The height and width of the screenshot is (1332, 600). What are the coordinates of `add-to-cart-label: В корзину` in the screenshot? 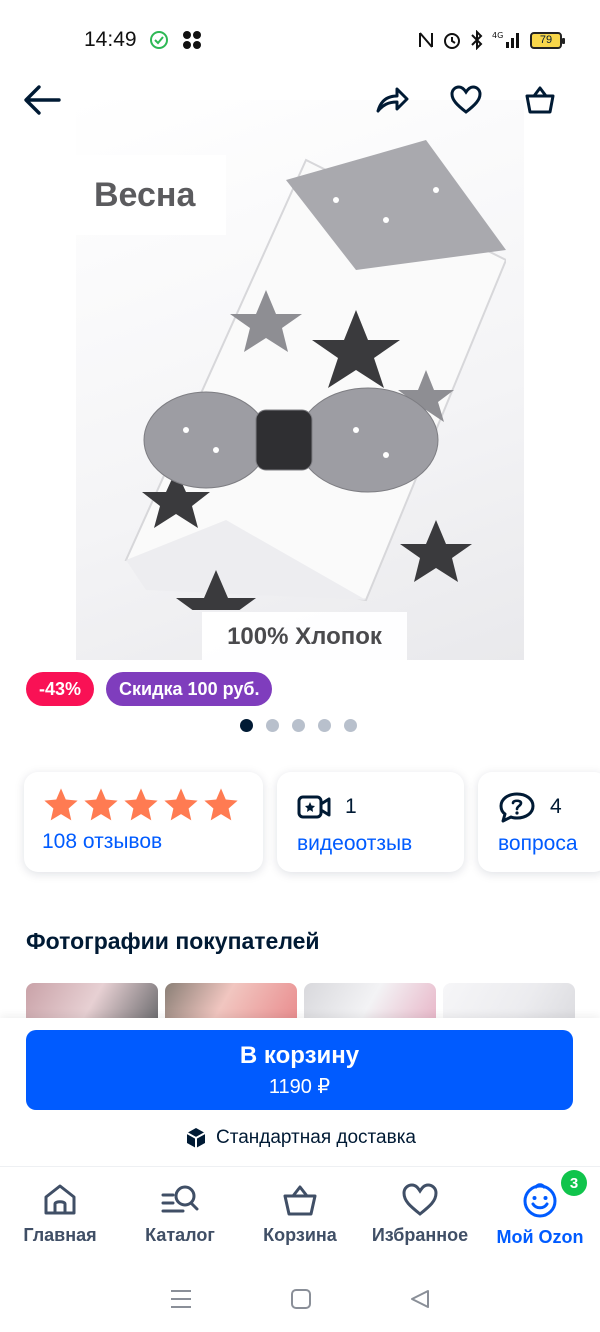 It's located at (299, 1055).